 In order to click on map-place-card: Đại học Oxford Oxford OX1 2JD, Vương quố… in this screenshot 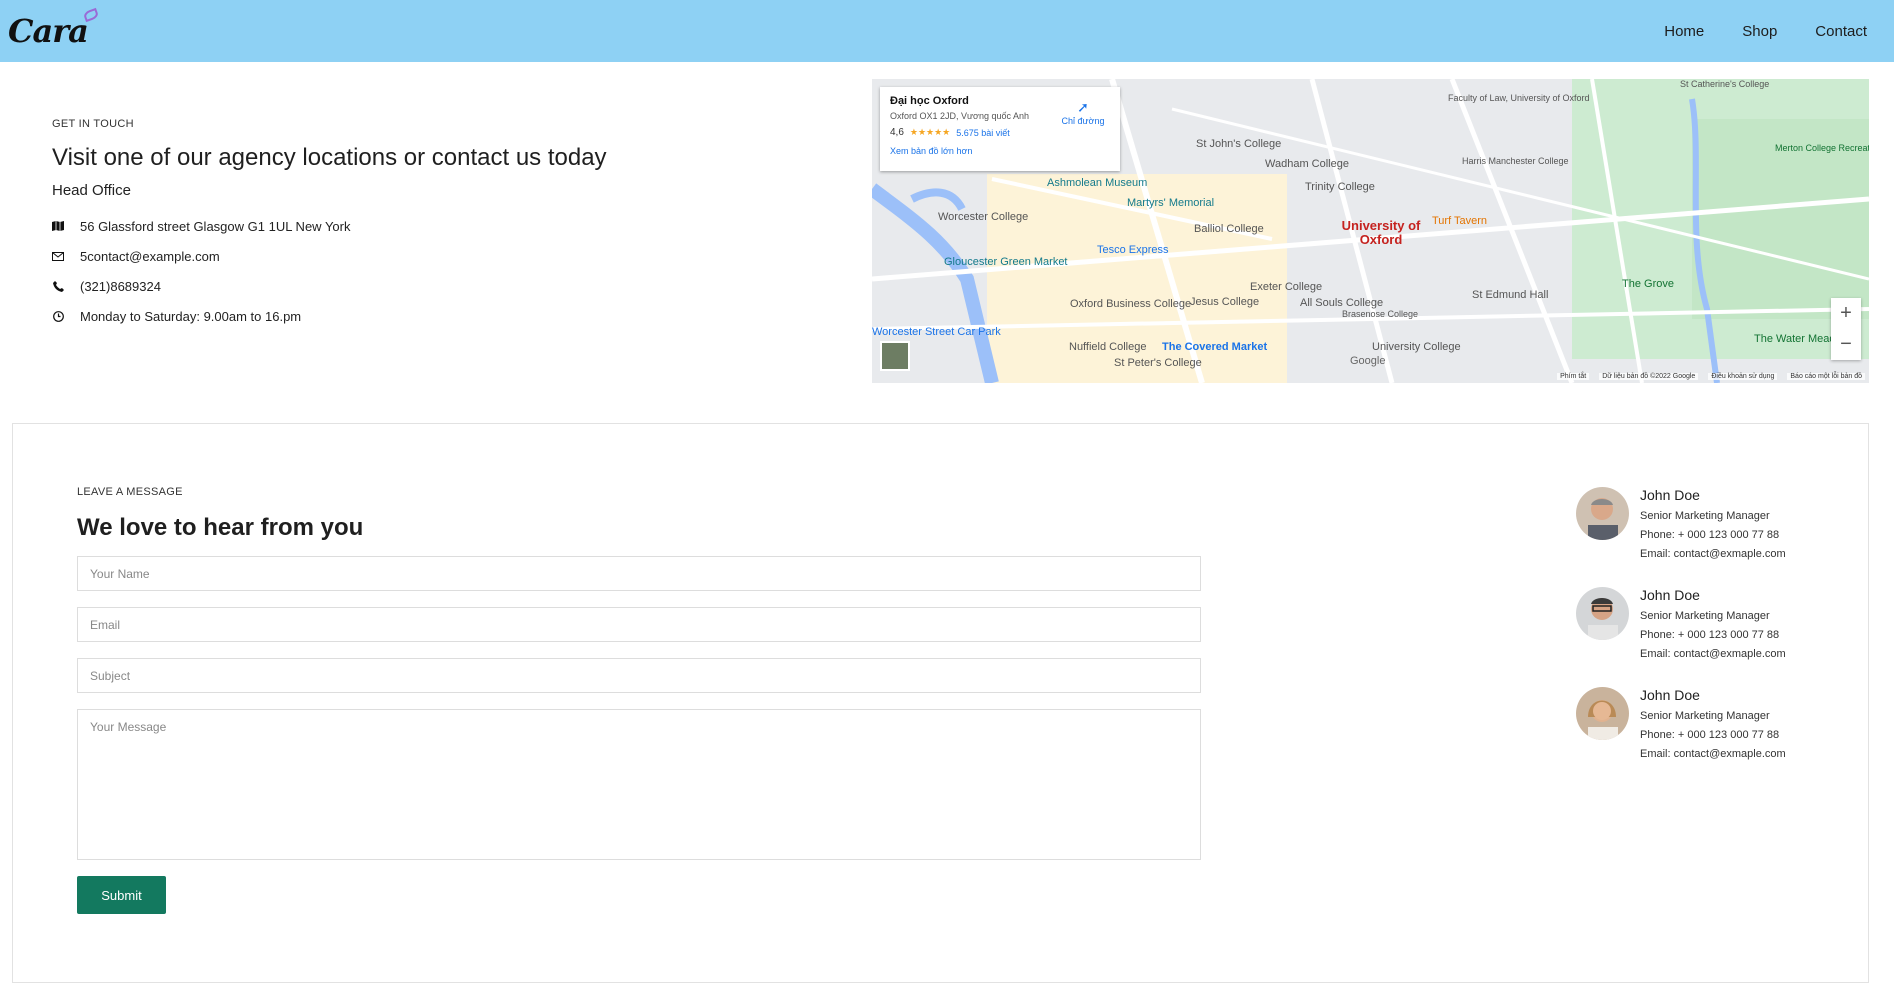, I will do `click(1000, 129)`.